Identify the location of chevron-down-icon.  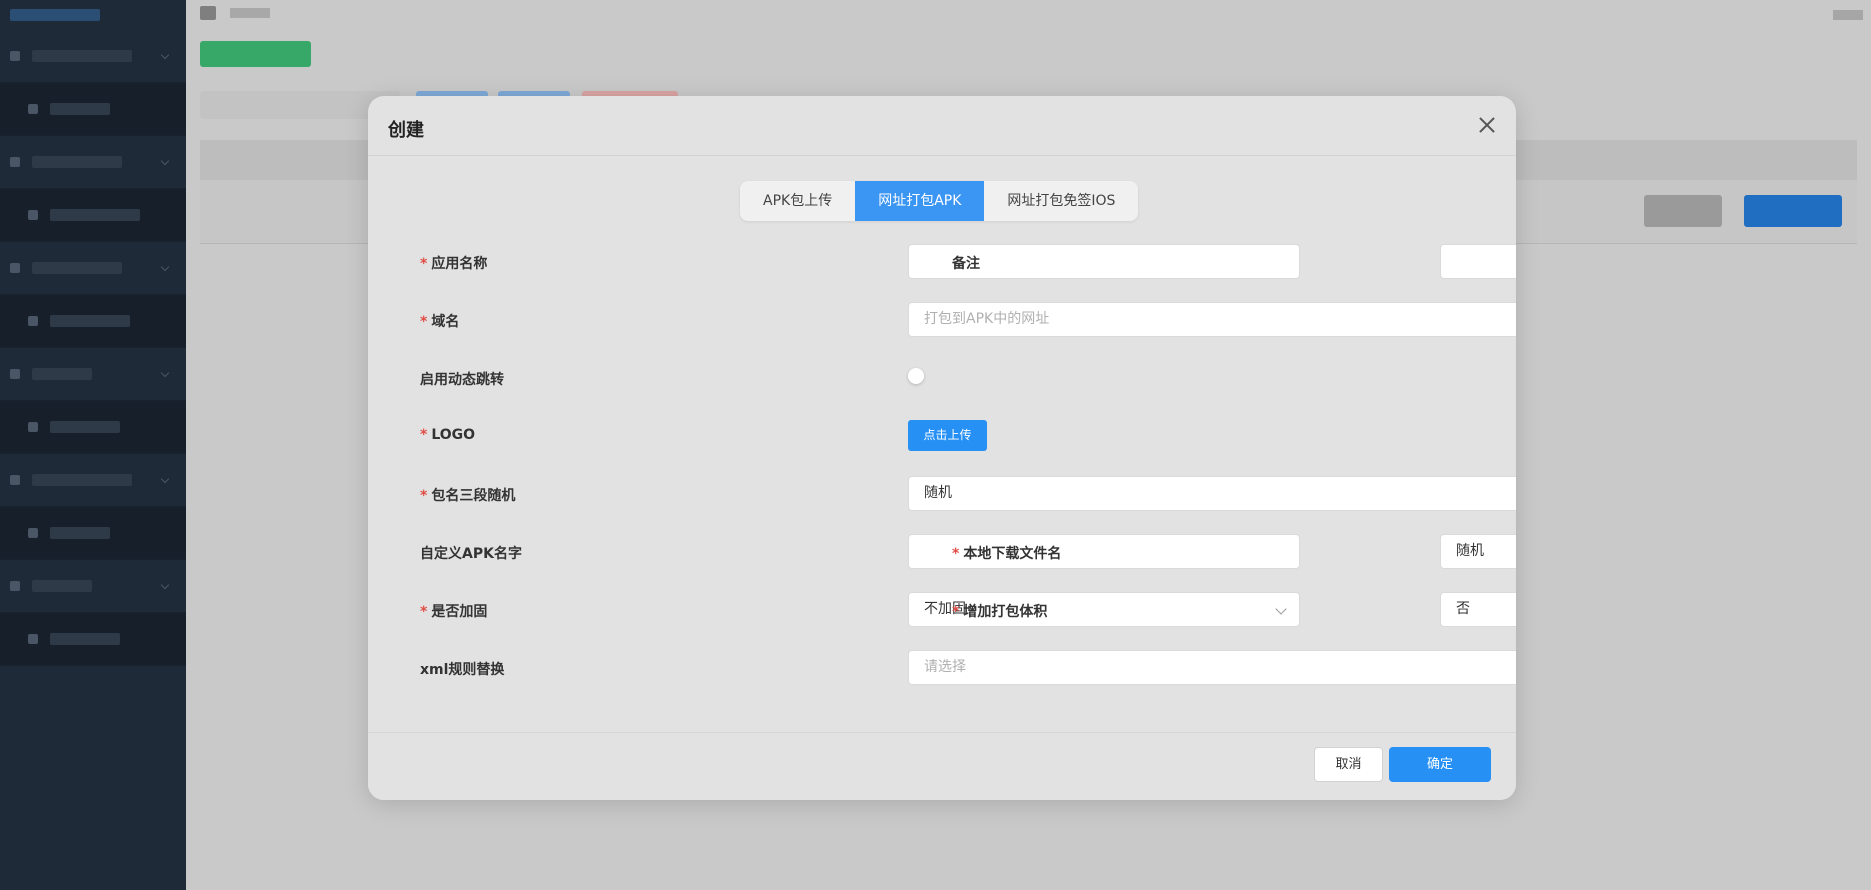
(1281, 609).